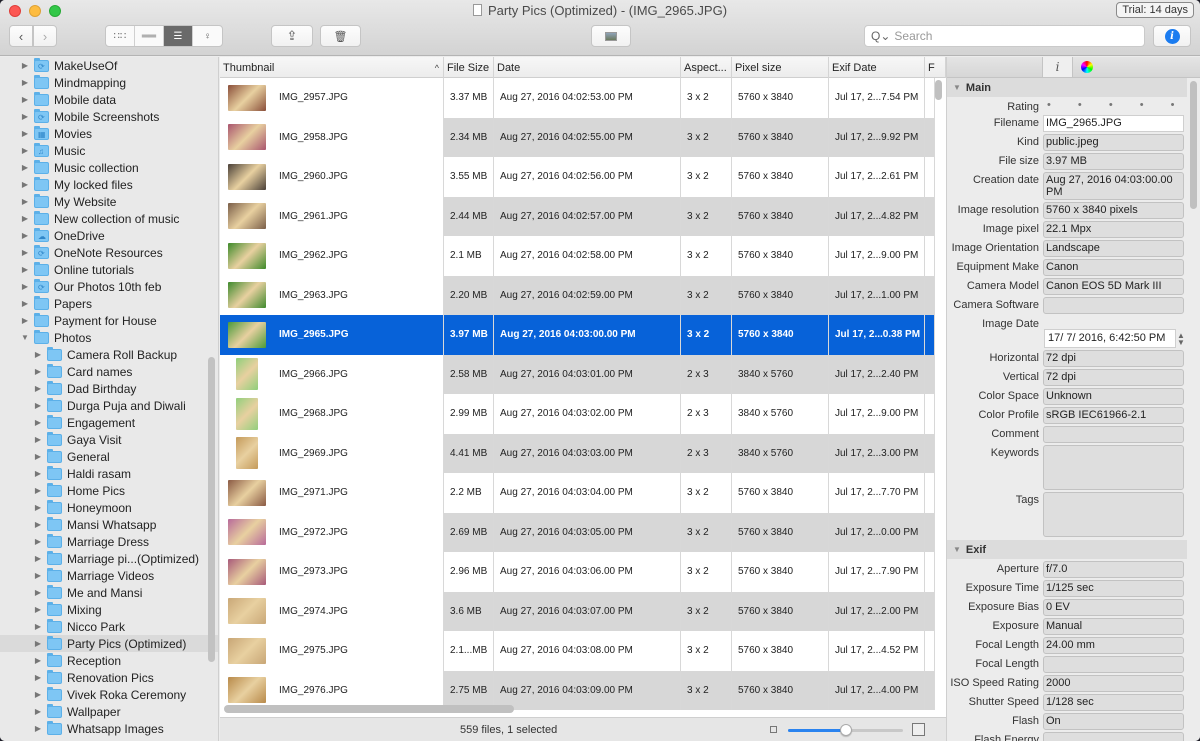 This screenshot has width=1200, height=741. Describe the element at coordinates (109, 422) in the screenshot. I see `sidebar-folder-item: ▶ Engagement` at that location.